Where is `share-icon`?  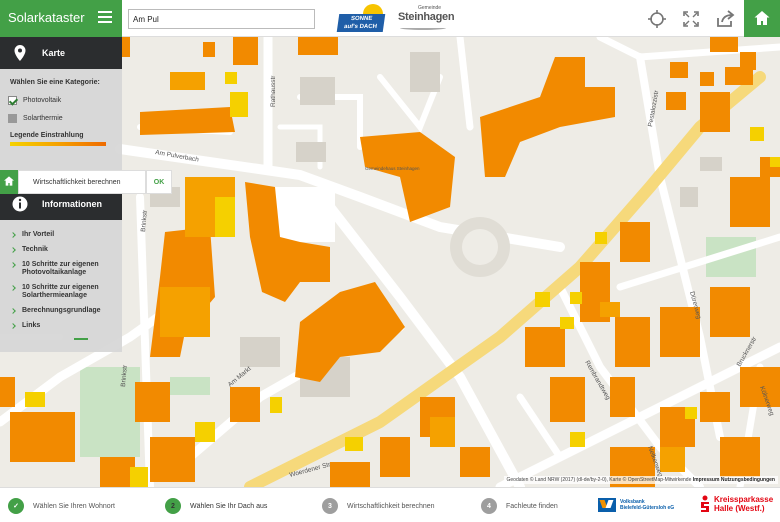
share-icon is located at coordinates (725, 19).